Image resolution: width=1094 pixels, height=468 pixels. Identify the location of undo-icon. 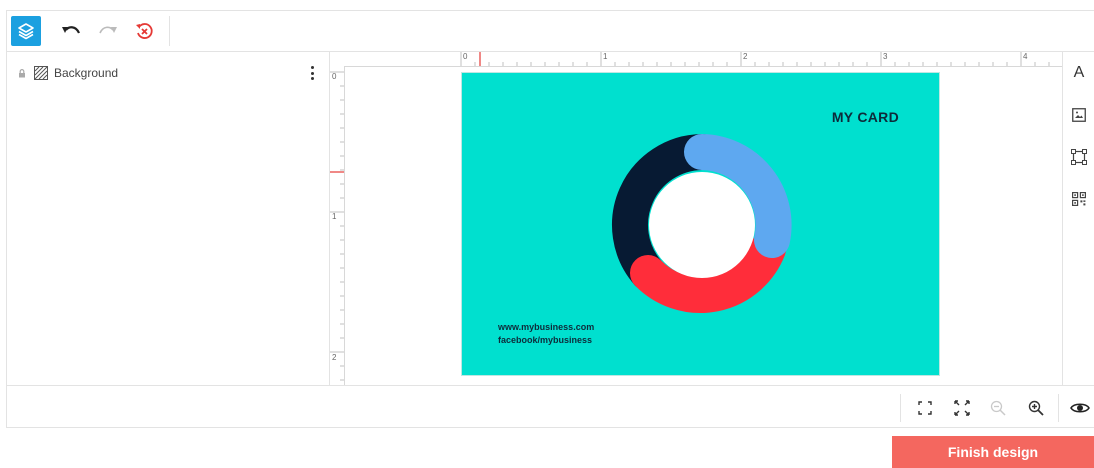
(71, 30).